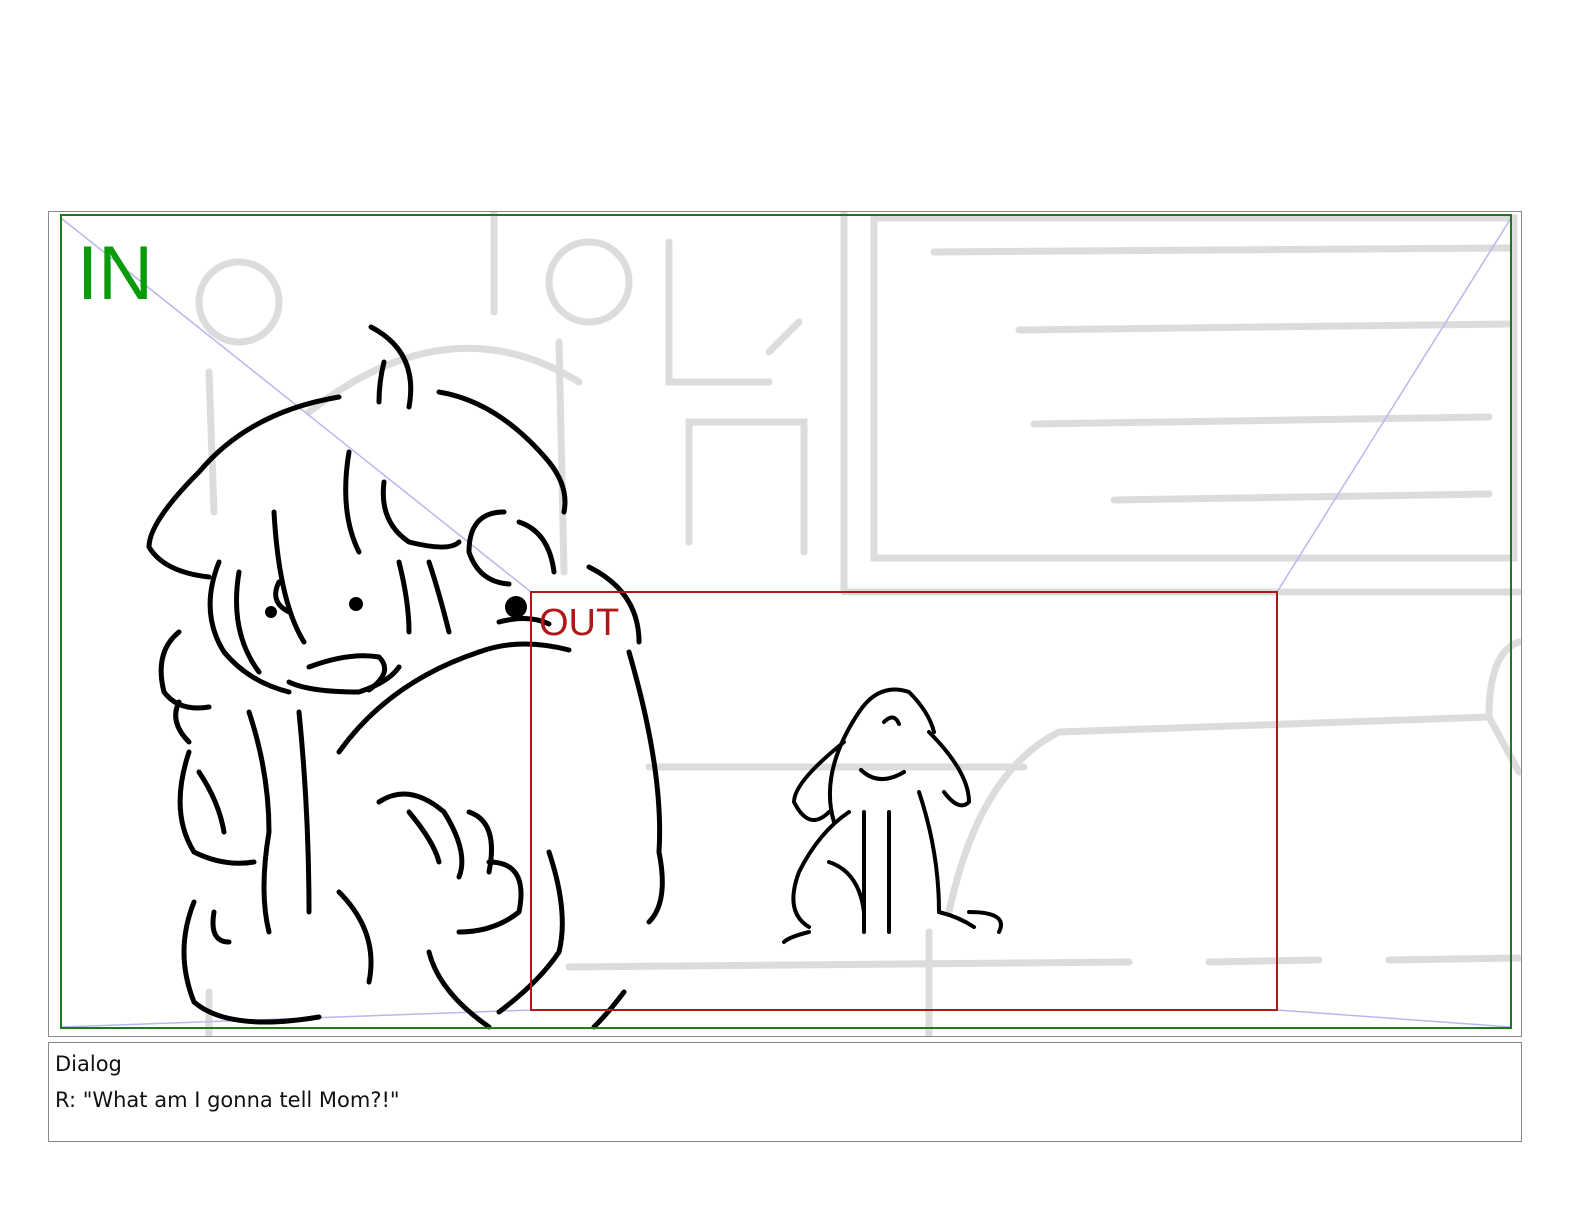 Image resolution: width=1584 pixels, height=1224 pixels. I want to click on dialog-box: Dialog R: "What am I gonna tell Mom?!", so click(785, 1092).